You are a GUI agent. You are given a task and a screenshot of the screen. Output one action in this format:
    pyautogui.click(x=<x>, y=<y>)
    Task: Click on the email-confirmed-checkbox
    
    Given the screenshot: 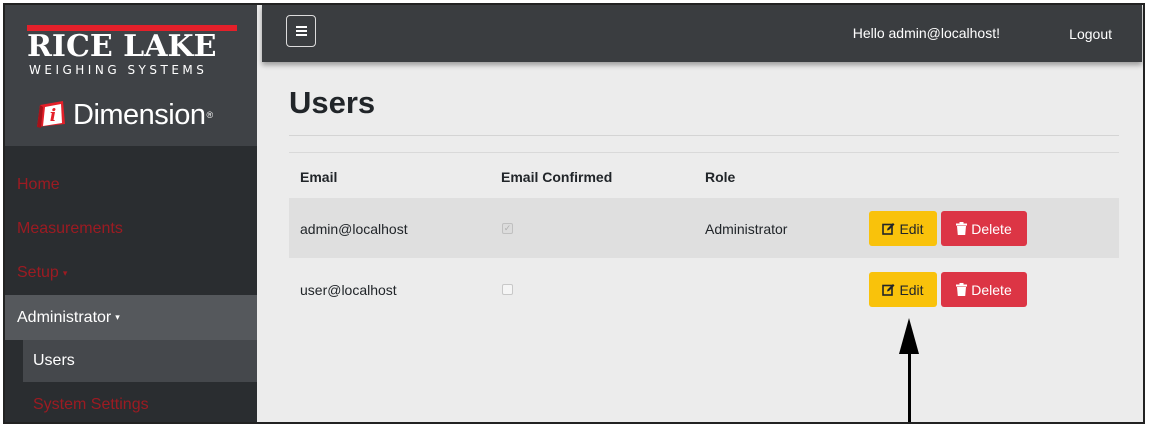 What is the action you would take?
    pyautogui.click(x=507, y=289)
    